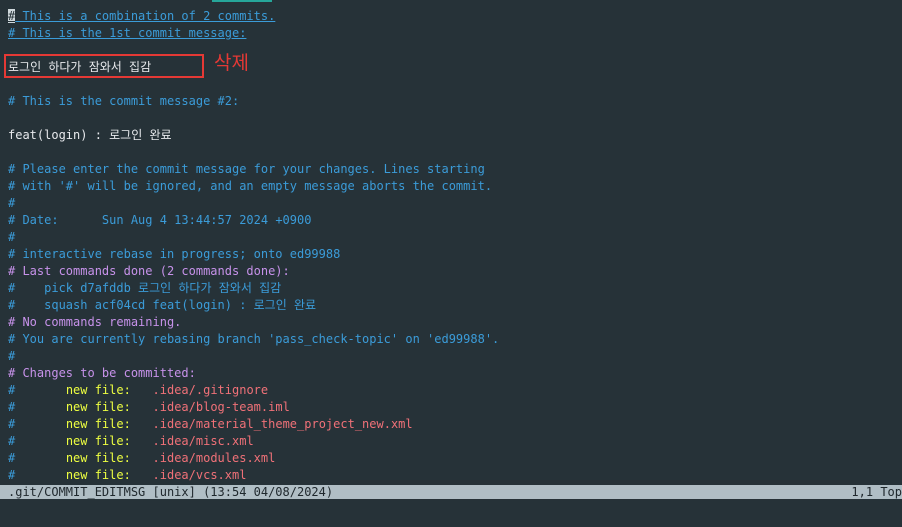 The height and width of the screenshot is (527, 902). Describe the element at coordinates (95, 322) in the screenshot. I see `editor-line: # No commands remaining.` at that location.